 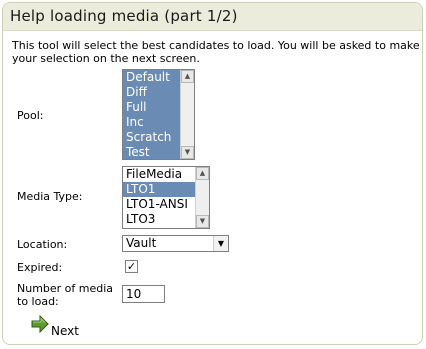 I want to click on pool-listbox: Default Diff Full Inc Scratch Test ▲ ▼, so click(x=158, y=114).